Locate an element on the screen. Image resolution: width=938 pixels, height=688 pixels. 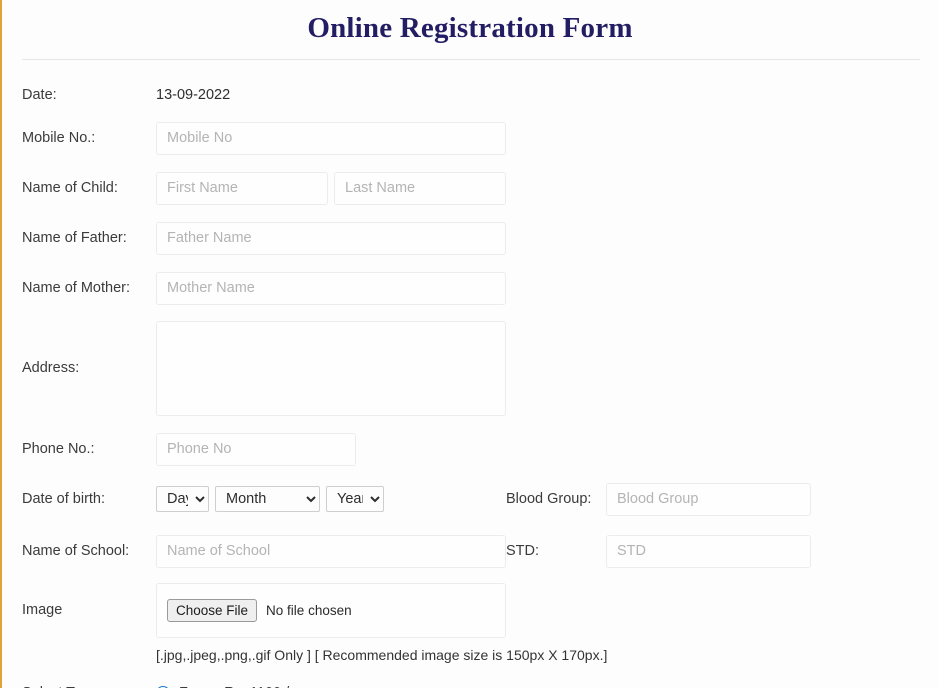
father-name-field-area is located at coordinates (331, 238).